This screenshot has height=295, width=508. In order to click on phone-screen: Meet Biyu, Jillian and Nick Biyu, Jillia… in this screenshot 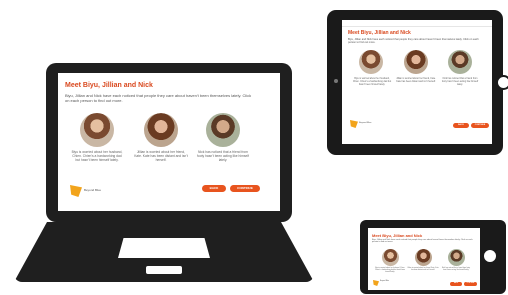, I will do `click(424, 259)`.